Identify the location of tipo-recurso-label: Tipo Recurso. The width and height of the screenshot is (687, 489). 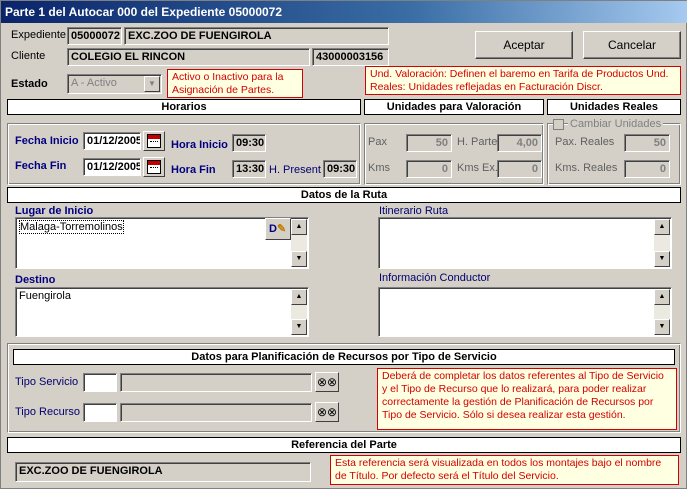
(48, 412).